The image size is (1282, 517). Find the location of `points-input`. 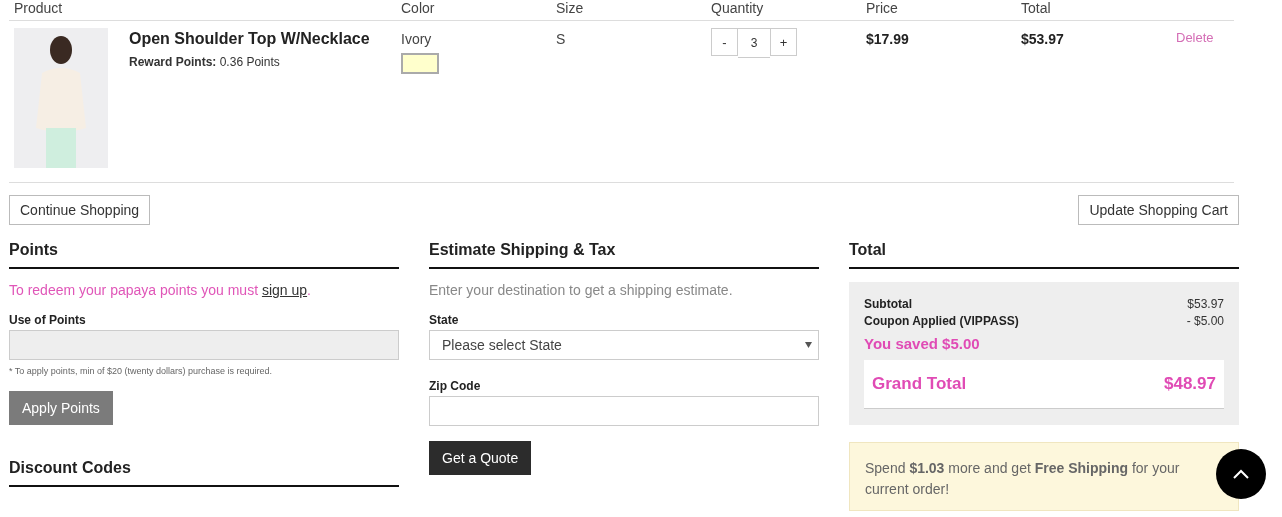

points-input is located at coordinates (204, 345).